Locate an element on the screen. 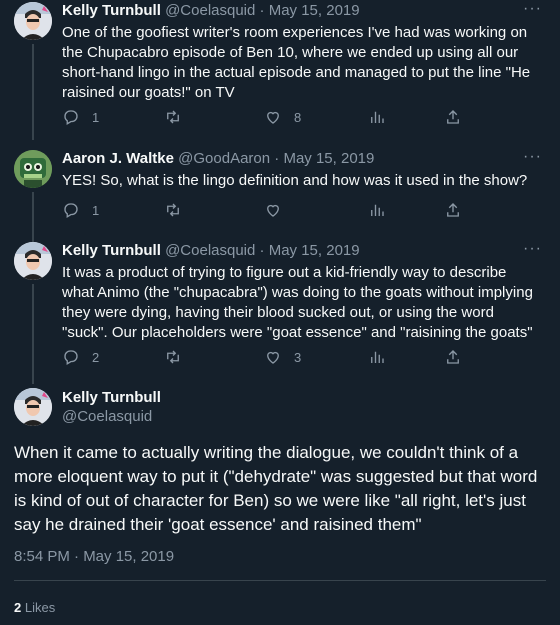  likes-summary: 2 Likes is located at coordinates (34, 607).